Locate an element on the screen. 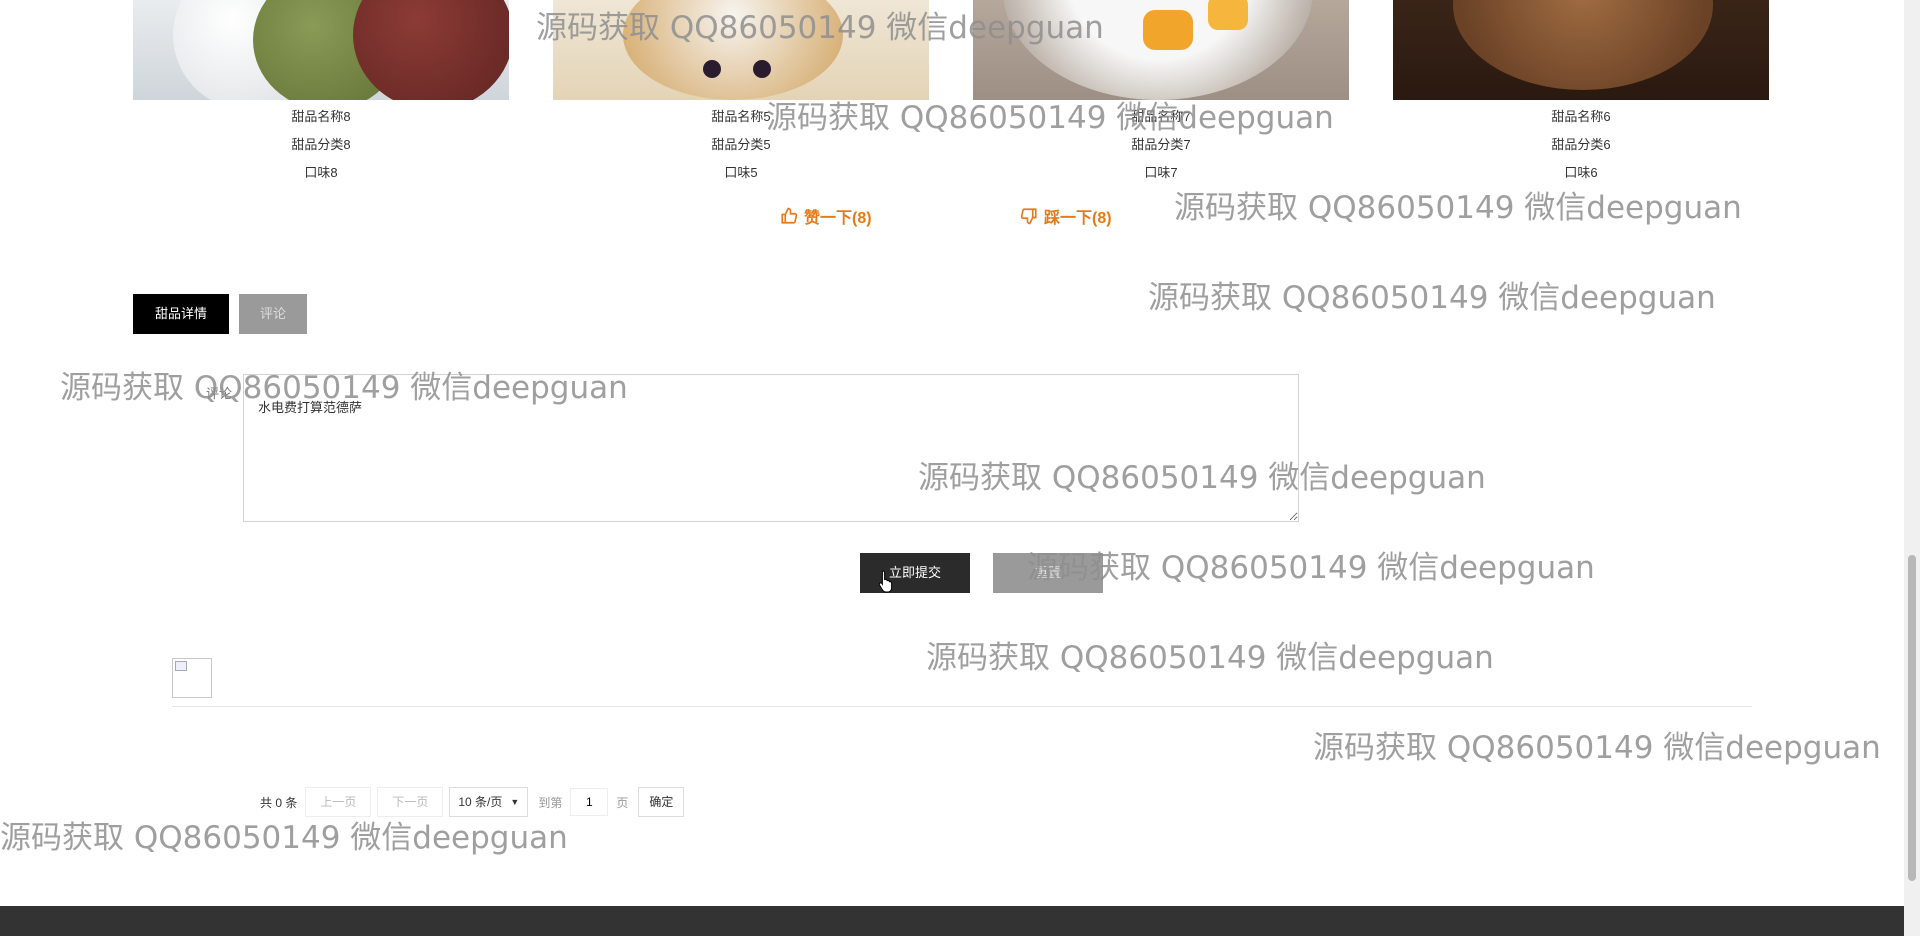  hand-cursor-icon is located at coordinates (885, 581).